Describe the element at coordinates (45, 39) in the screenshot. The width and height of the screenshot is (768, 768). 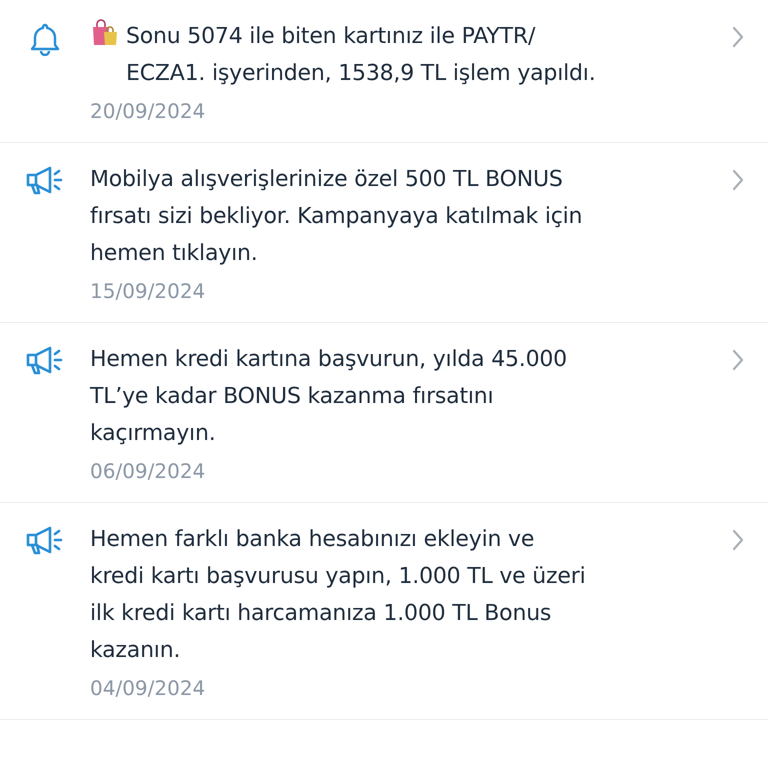
I see `bell-icon` at that location.